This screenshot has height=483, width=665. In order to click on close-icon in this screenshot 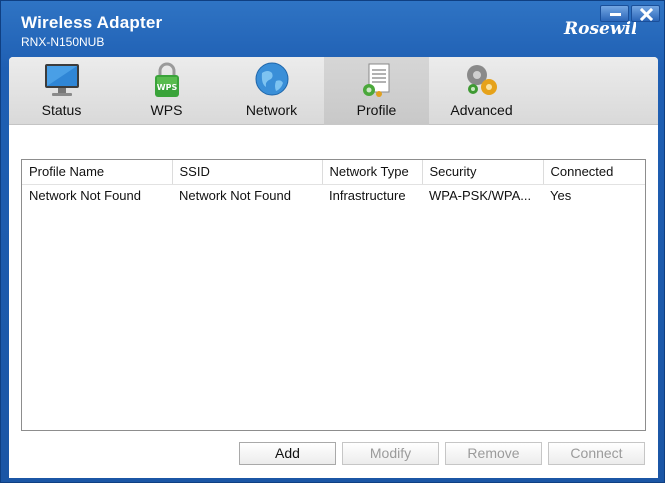, I will do `click(646, 14)`.